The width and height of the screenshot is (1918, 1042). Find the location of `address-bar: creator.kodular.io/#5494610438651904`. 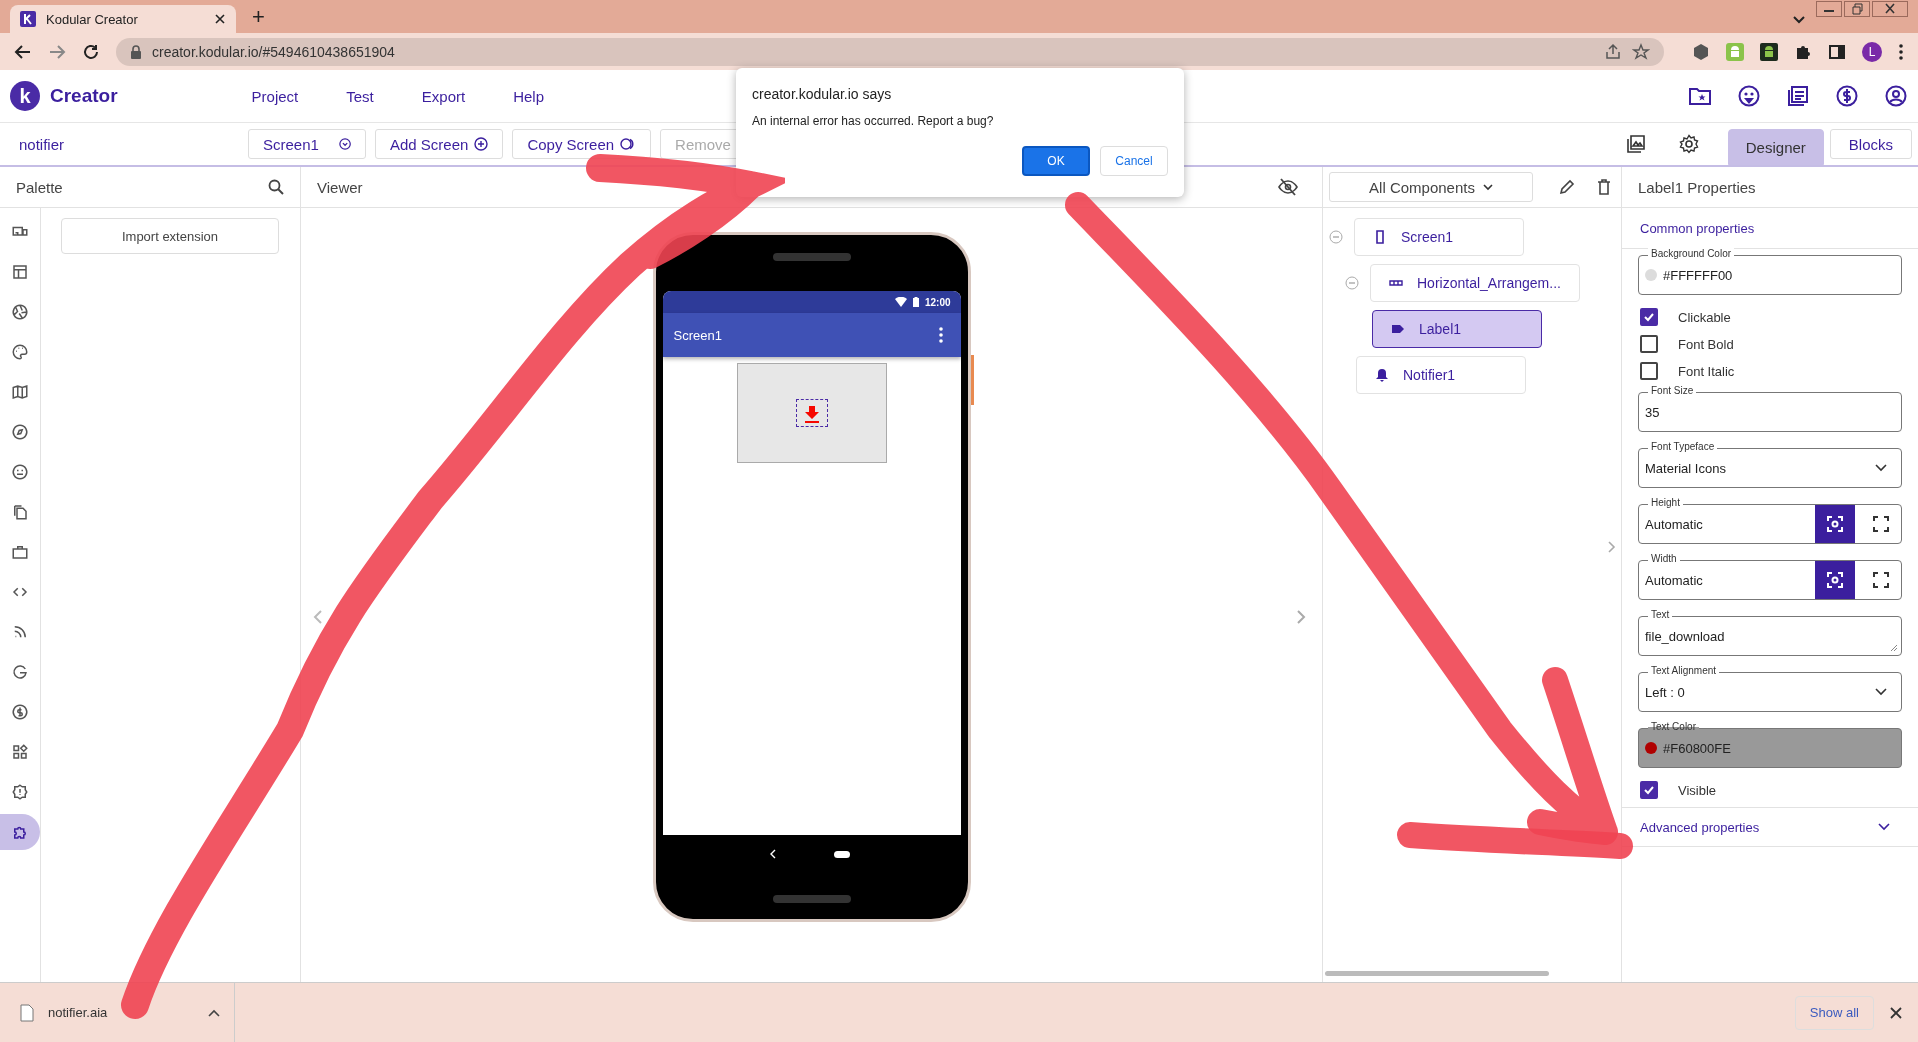

address-bar: creator.kodular.io/#5494610438651904 is located at coordinates (890, 51).